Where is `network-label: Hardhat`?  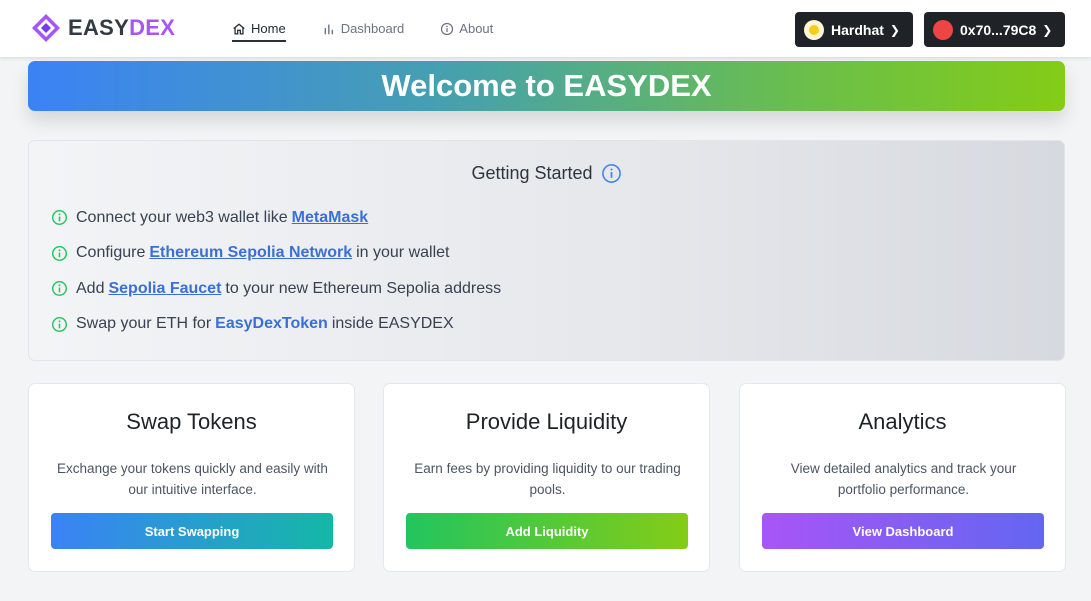
network-label: Hardhat is located at coordinates (857, 29).